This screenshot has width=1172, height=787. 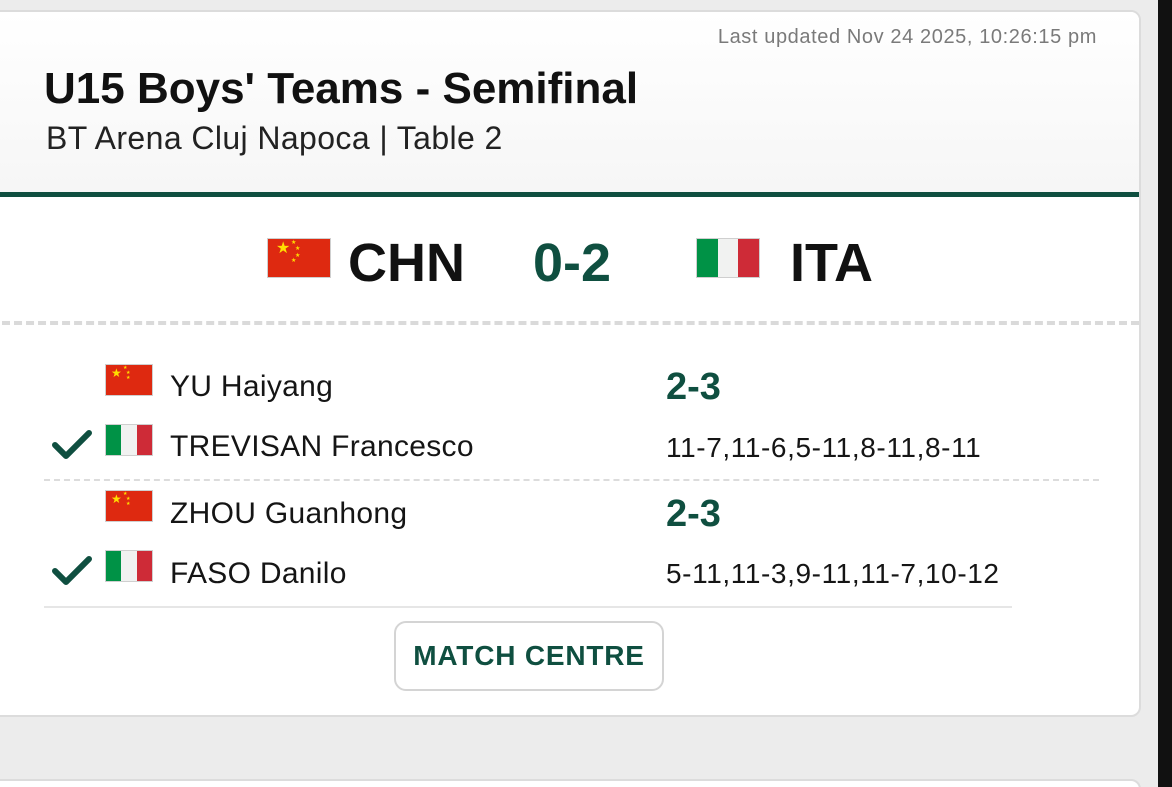 I want to click on next-match-card, so click(x=570, y=783).